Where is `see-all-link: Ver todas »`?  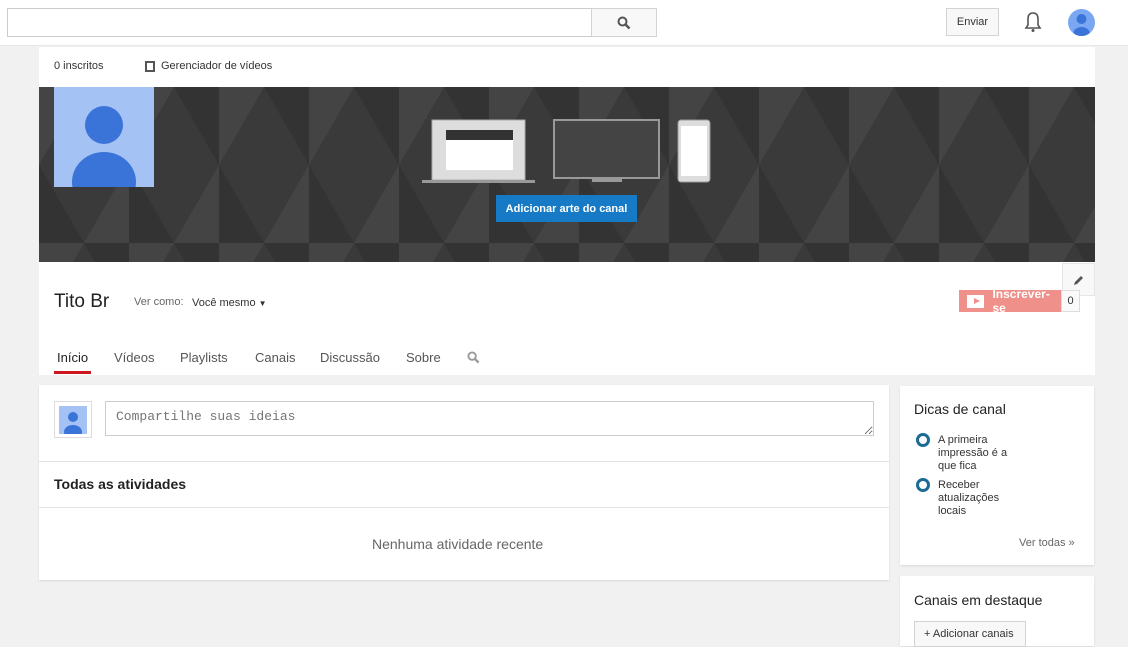 see-all-link: Ver todas » is located at coordinates (1047, 543).